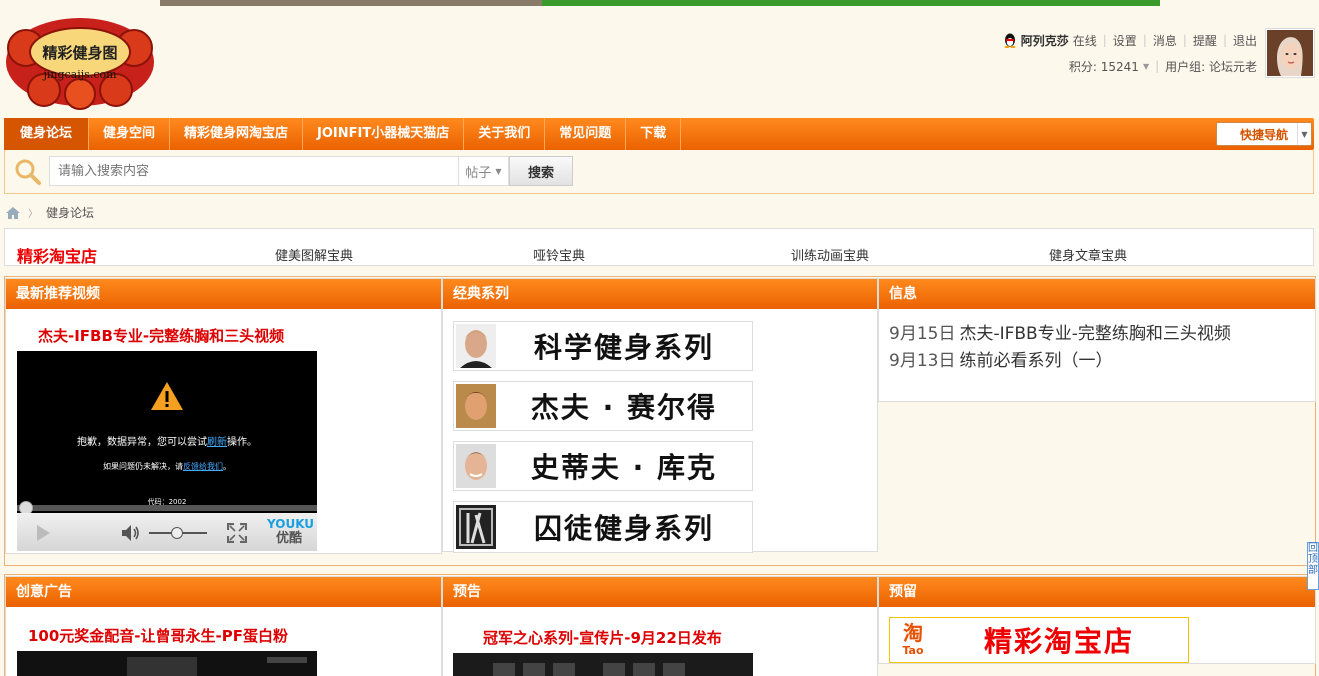  What do you see at coordinates (1313, 566) in the screenshot?
I see `back-to-top-button: 回顶部` at bounding box center [1313, 566].